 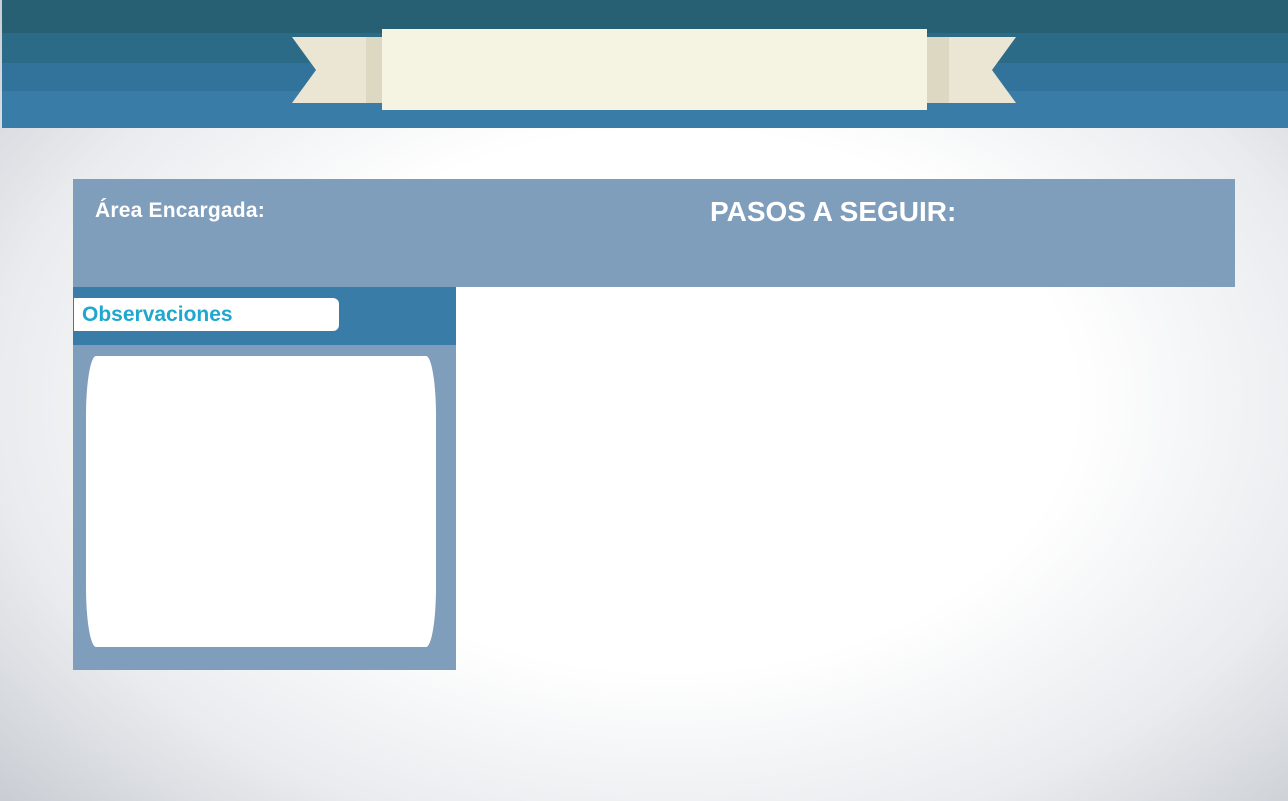 What do you see at coordinates (180, 210) in the screenshot?
I see `area-label: Área Encargada:` at bounding box center [180, 210].